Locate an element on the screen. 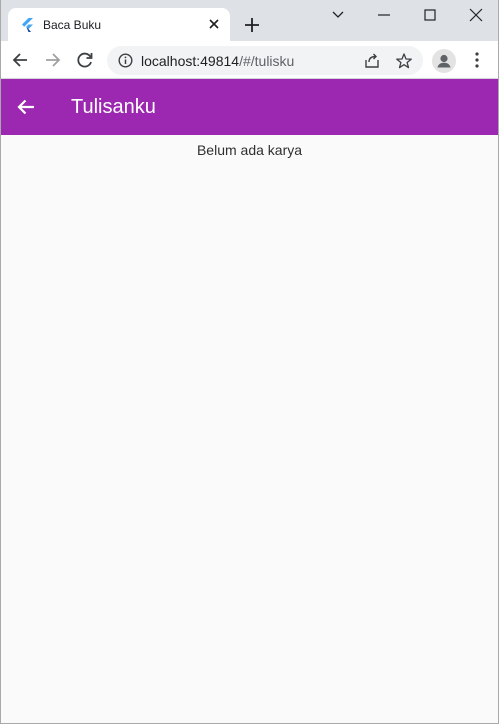  new-tab-icon is located at coordinates (252, 25).